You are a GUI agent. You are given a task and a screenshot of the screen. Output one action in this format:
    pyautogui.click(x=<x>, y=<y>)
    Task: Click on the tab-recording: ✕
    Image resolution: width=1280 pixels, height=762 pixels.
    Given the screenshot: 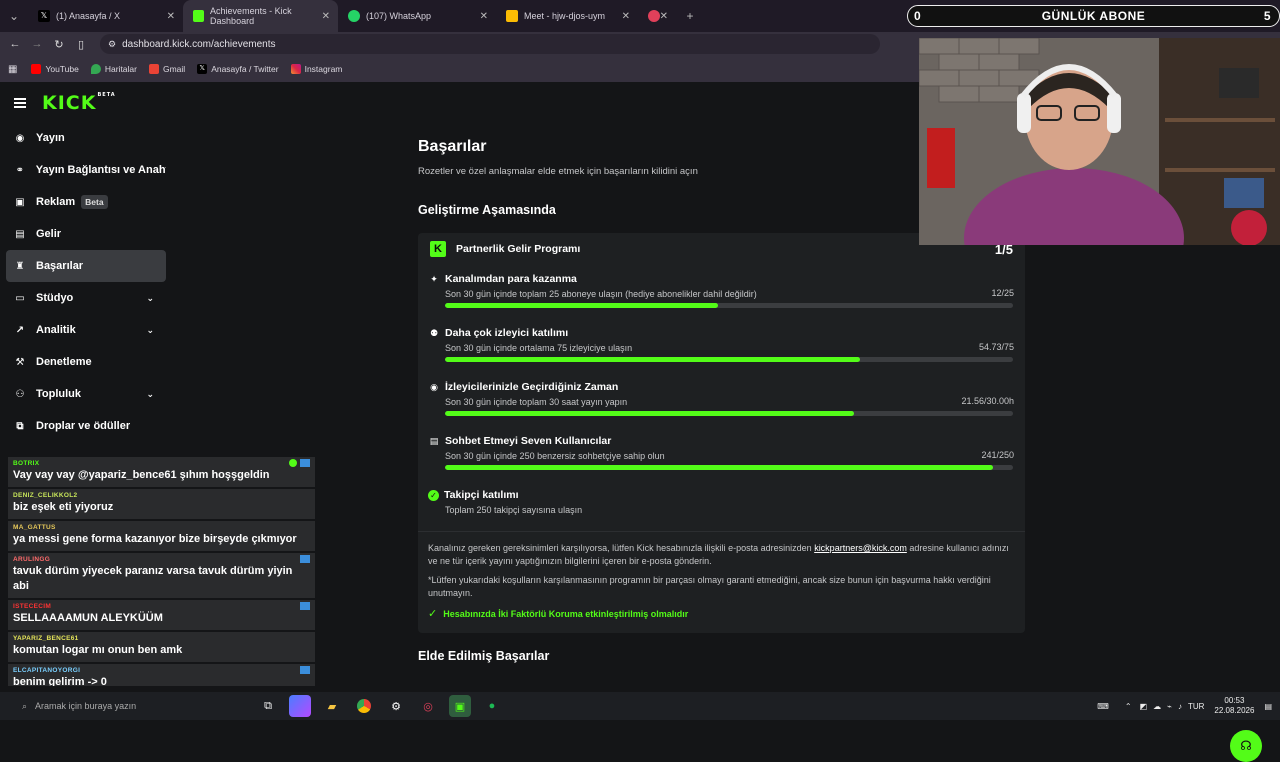 What is the action you would take?
    pyautogui.click(x=657, y=16)
    